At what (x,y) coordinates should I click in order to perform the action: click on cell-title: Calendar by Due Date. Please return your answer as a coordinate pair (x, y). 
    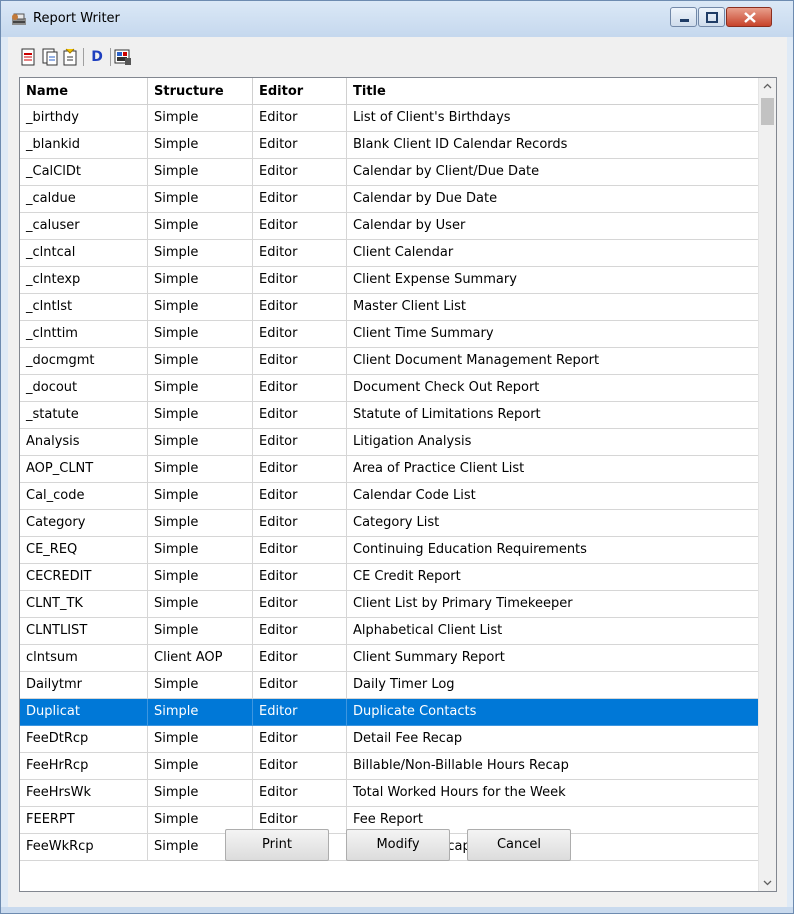
    Looking at the image, I should click on (552, 199).